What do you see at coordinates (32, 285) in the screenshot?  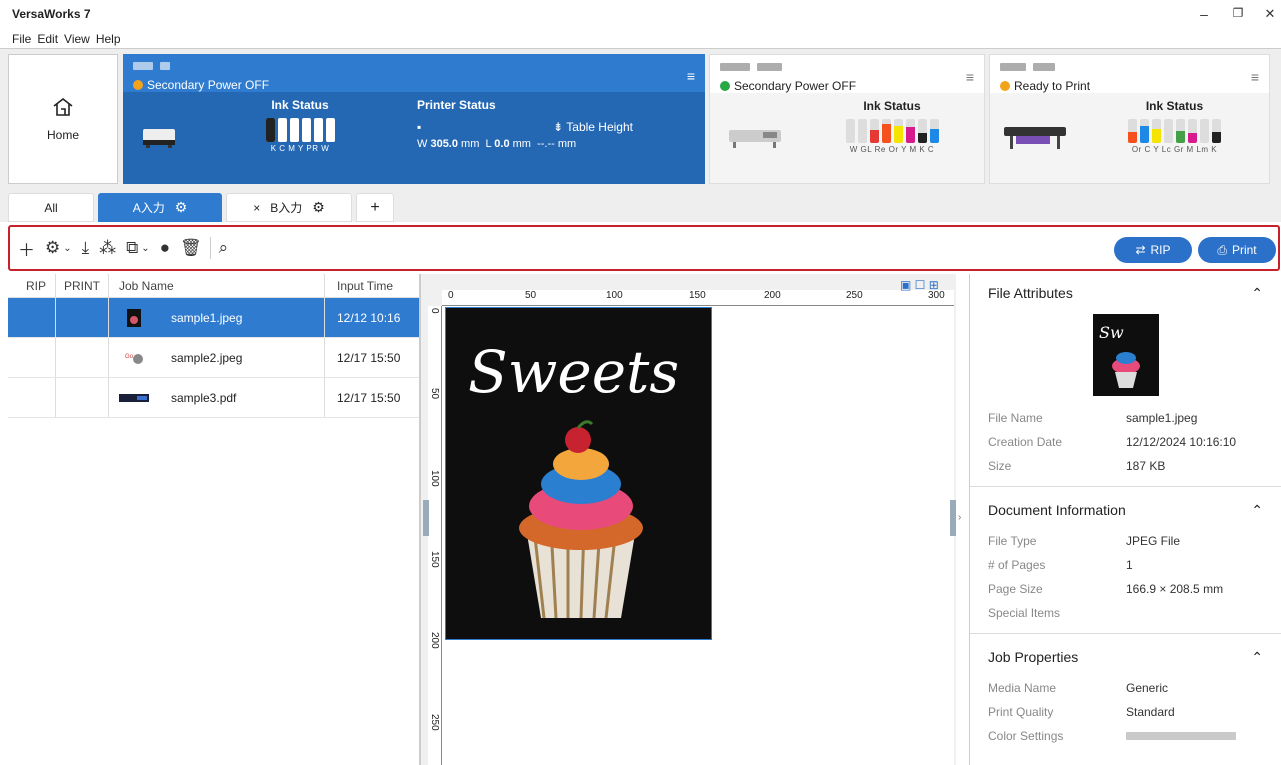 I see `col-rip: RIP` at bounding box center [32, 285].